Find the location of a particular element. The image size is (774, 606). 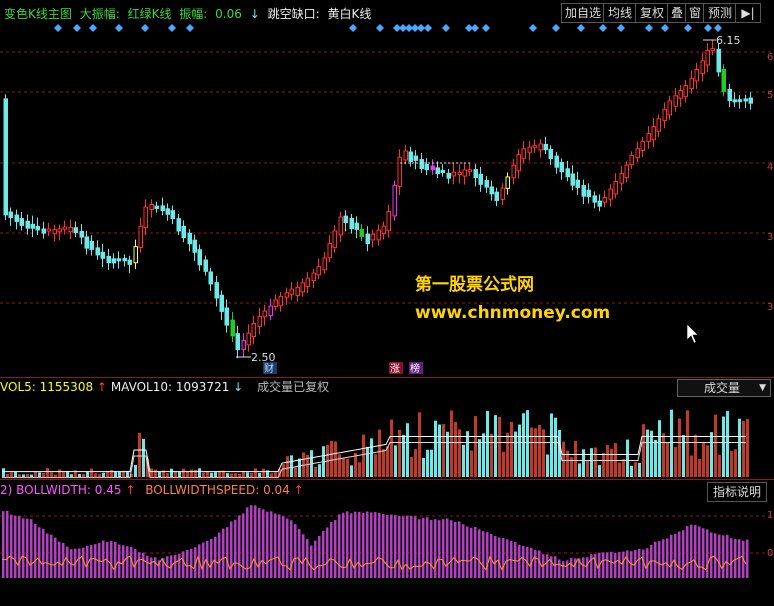

volume-note: 成交量已复权 is located at coordinates (293, 387).